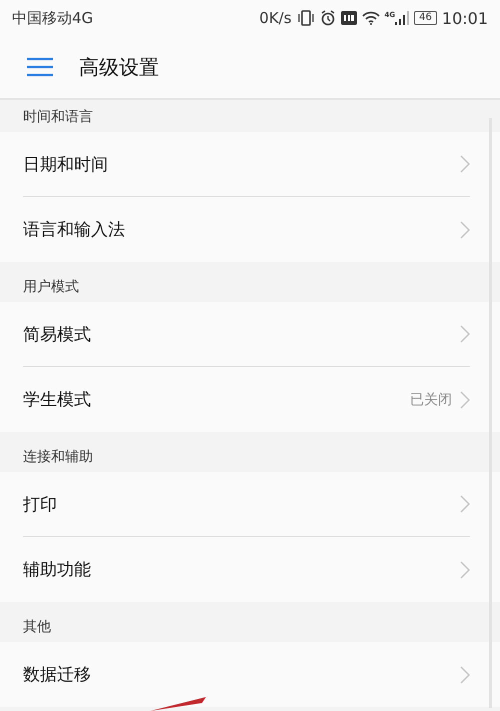  Describe the element at coordinates (275, 18) in the screenshot. I see `speed-text: 0K/s` at that location.